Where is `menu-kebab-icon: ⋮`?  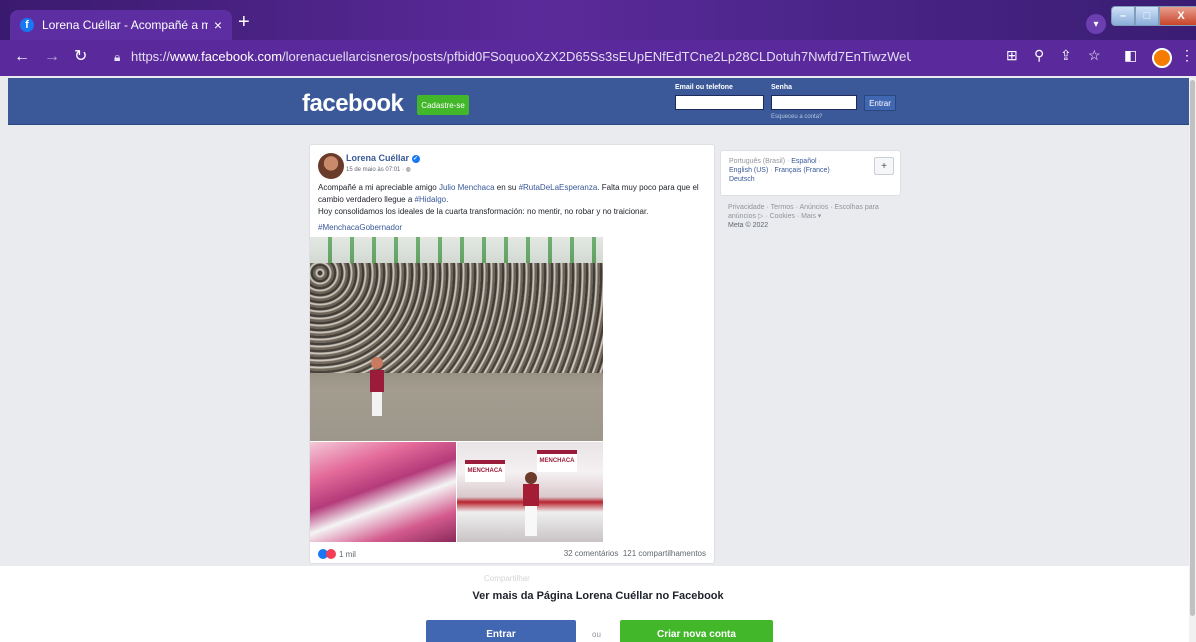 menu-kebab-icon: ⋮ is located at coordinates (1187, 55).